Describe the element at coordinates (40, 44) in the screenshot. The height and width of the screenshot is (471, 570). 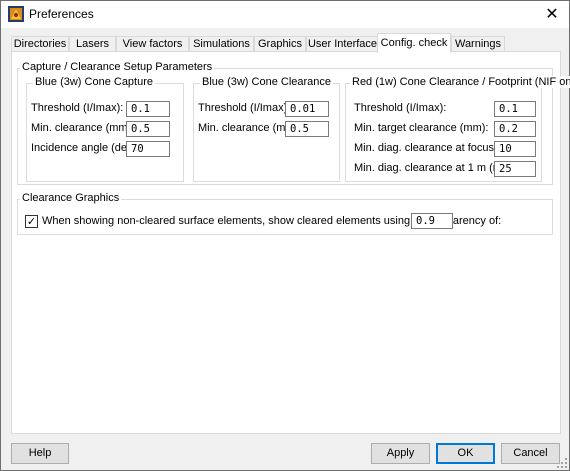
I see `tab-directories: Directories` at that location.